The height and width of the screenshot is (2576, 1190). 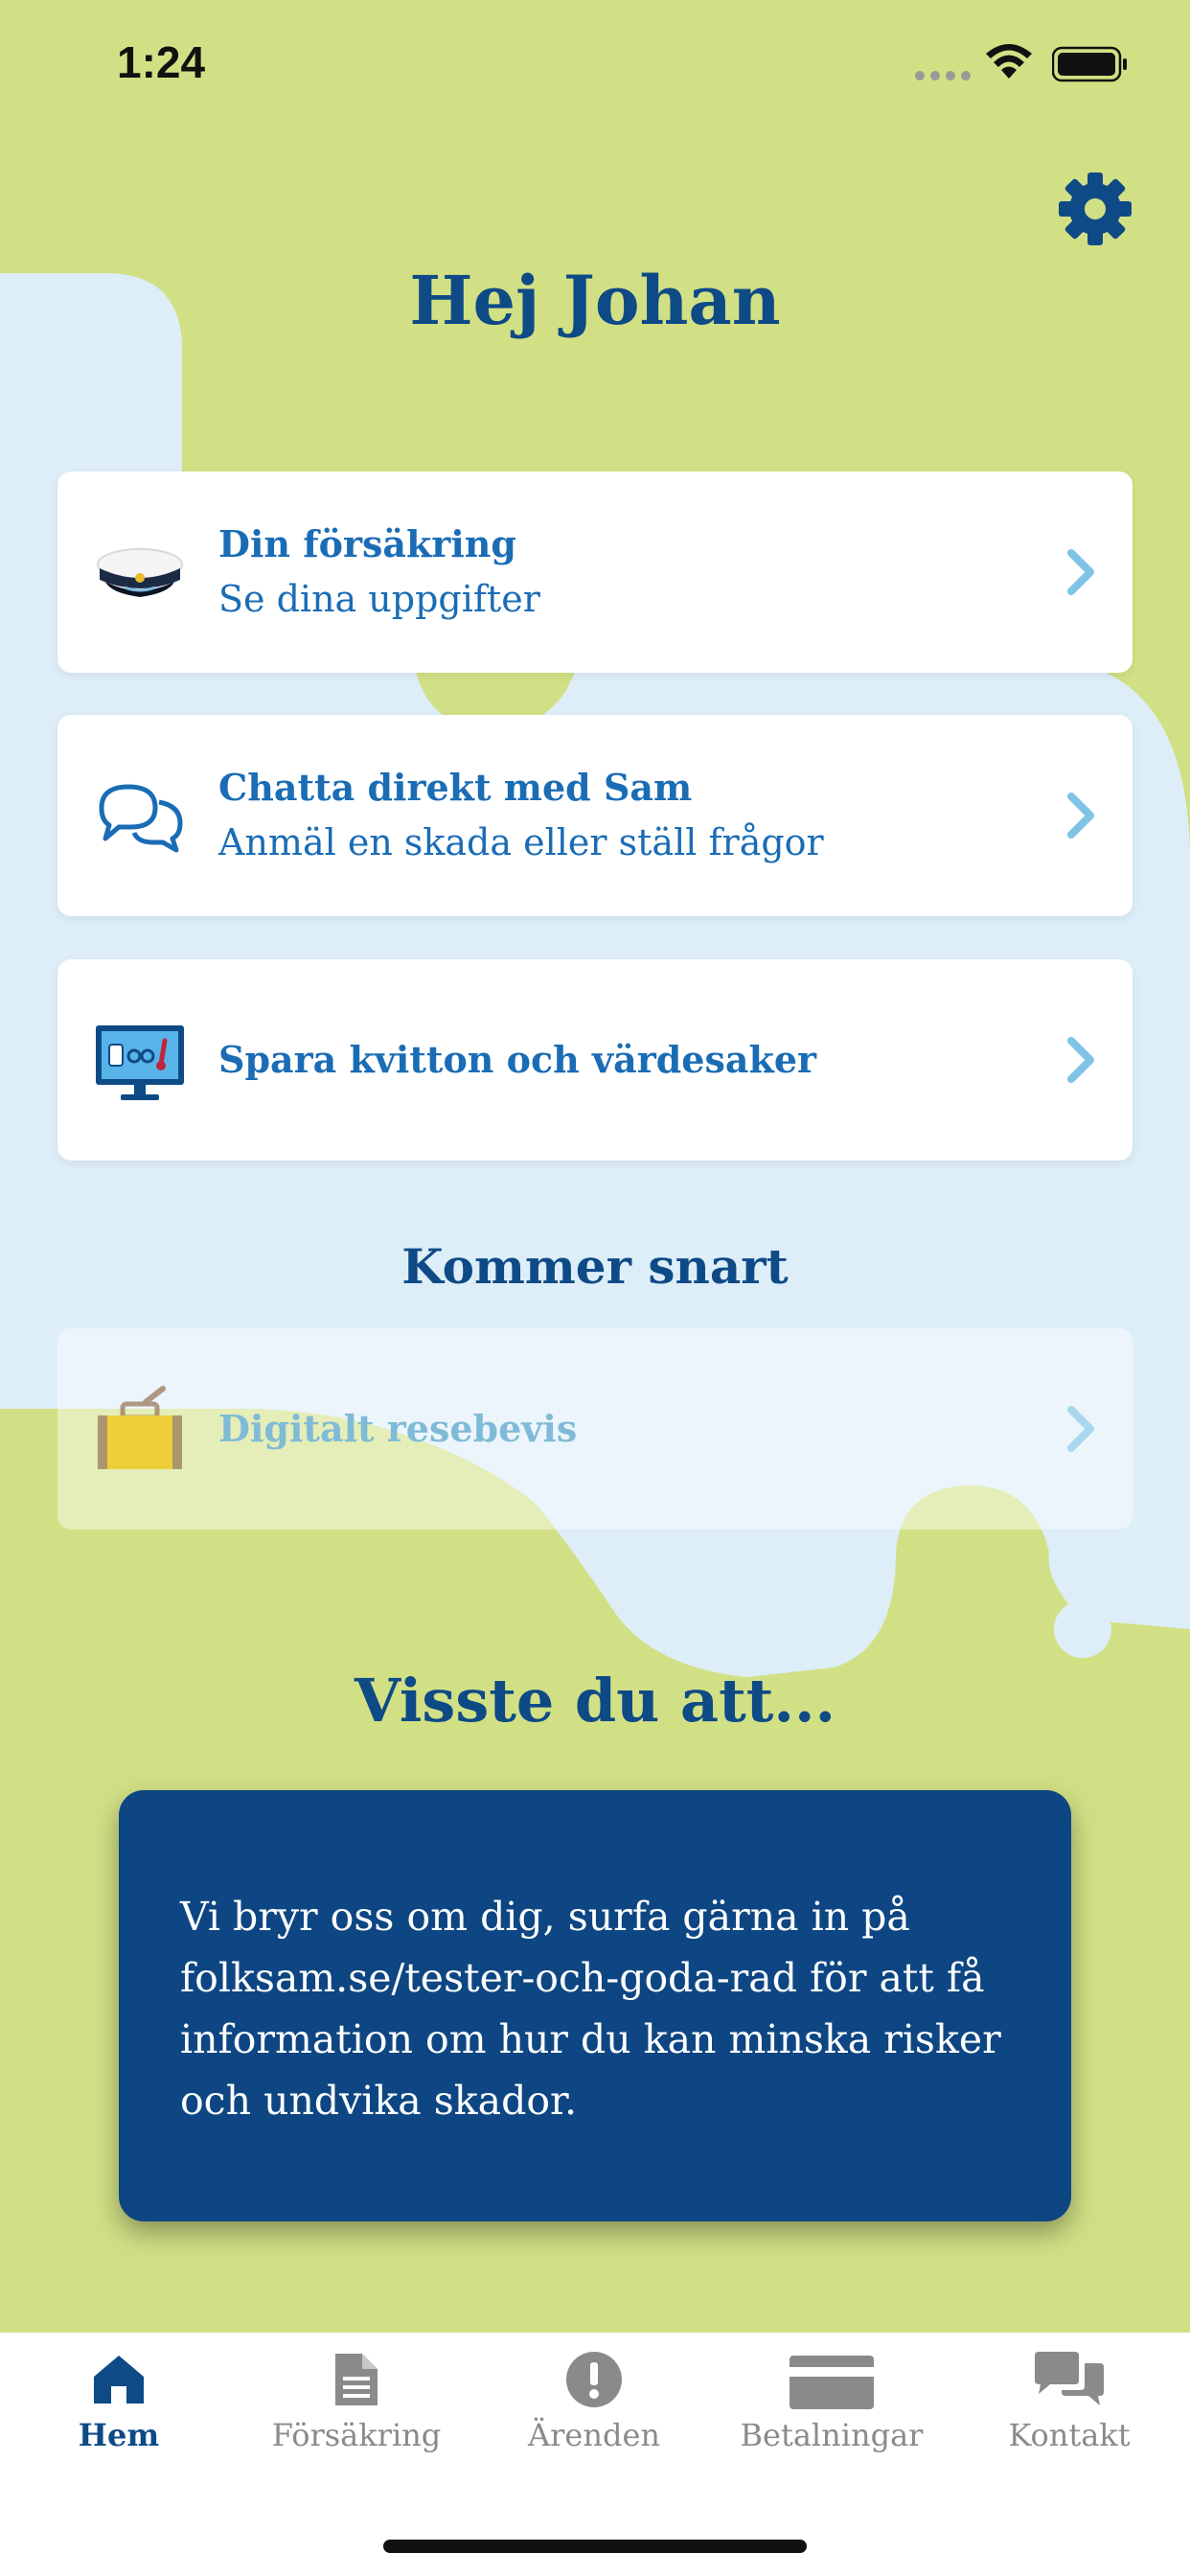 I want to click on receipts-card: Spara kvitton och värdesaker, so click(x=595, y=1060).